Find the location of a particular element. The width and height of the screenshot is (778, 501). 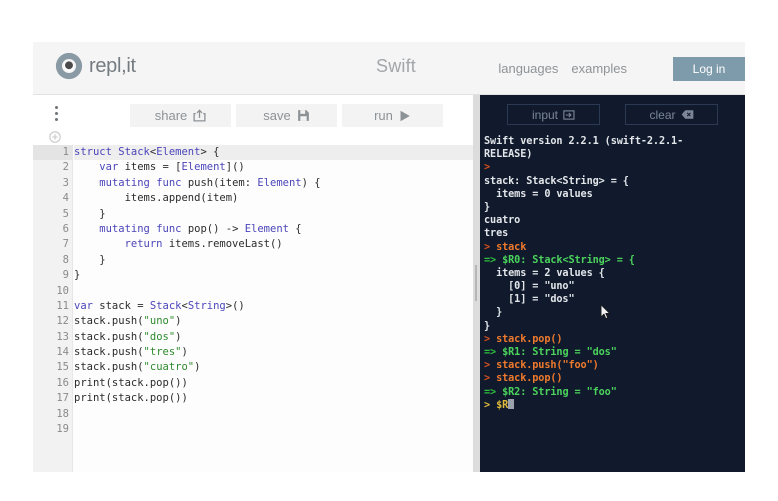

code-line: mutating func pop() -> Element { is located at coordinates (273, 229).